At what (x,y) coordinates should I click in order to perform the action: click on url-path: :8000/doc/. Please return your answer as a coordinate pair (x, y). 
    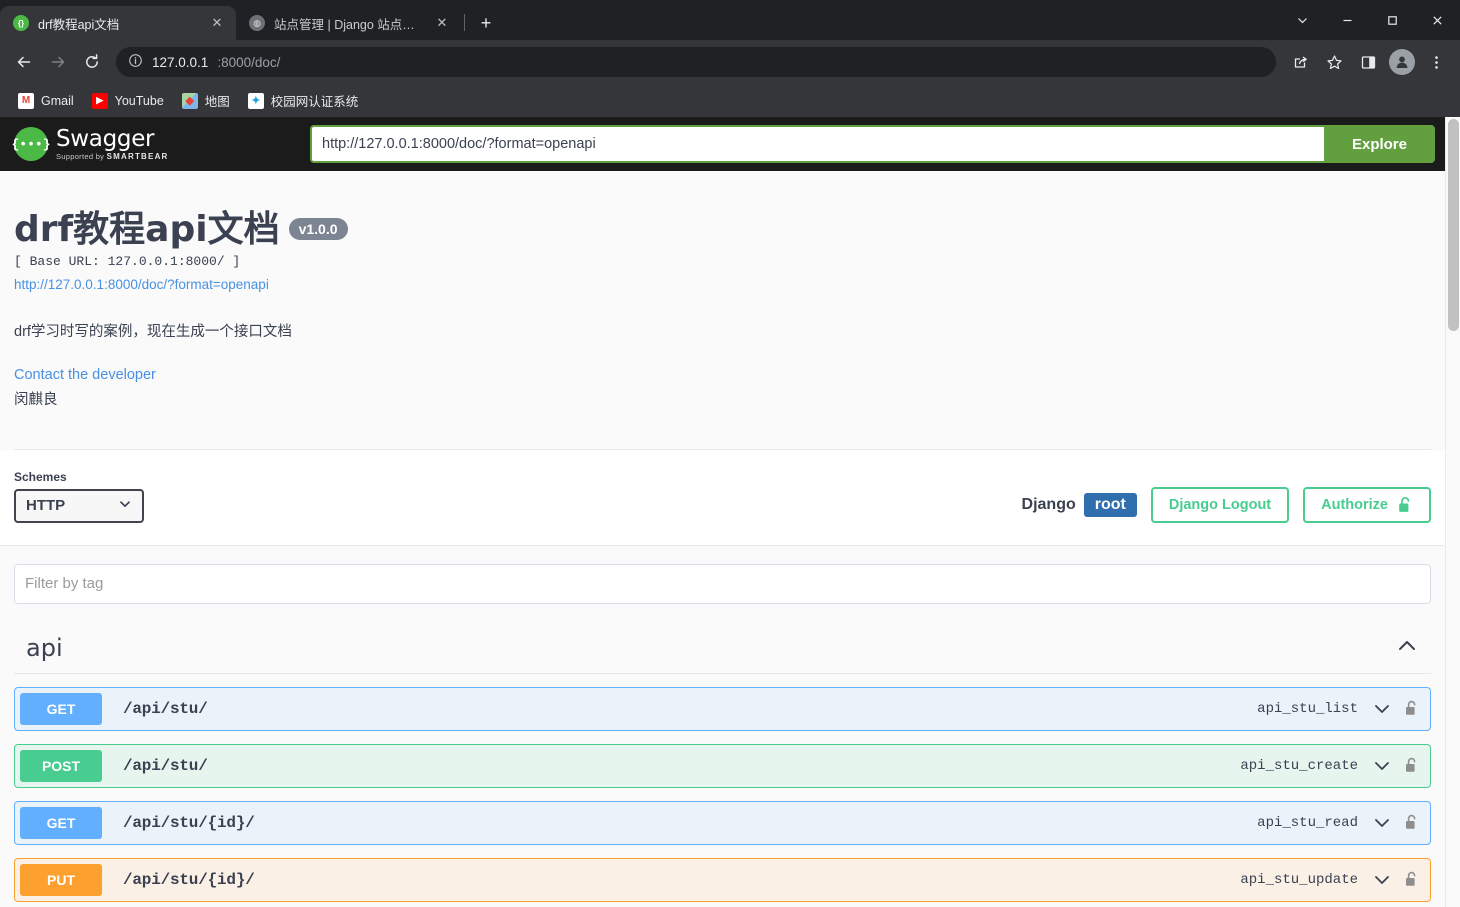
    Looking at the image, I should click on (249, 62).